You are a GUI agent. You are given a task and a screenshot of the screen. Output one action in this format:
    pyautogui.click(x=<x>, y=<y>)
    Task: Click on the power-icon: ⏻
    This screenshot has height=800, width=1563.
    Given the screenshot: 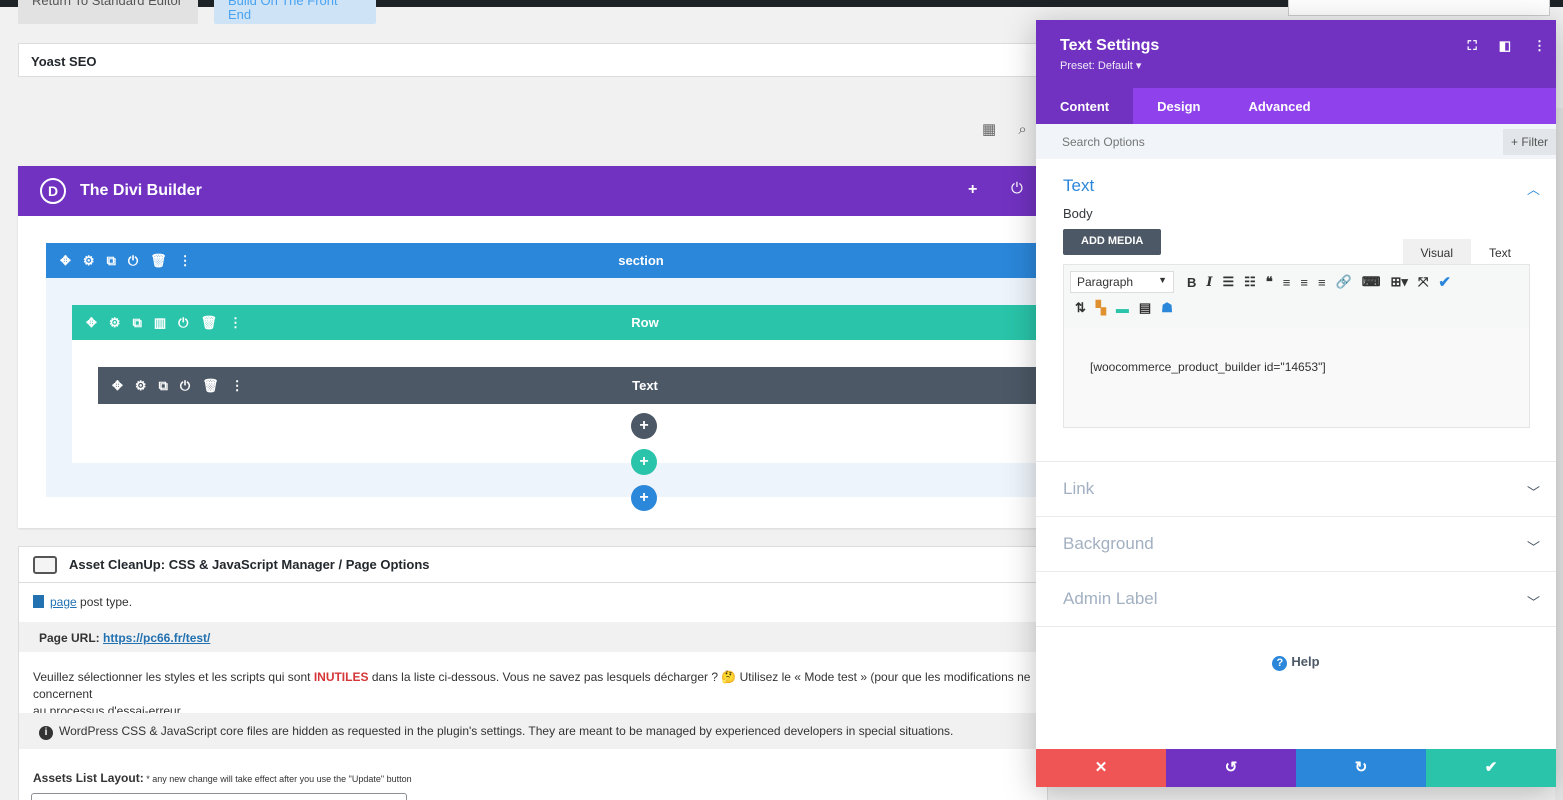 What is the action you would take?
    pyautogui.click(x=1017, y=188)
    